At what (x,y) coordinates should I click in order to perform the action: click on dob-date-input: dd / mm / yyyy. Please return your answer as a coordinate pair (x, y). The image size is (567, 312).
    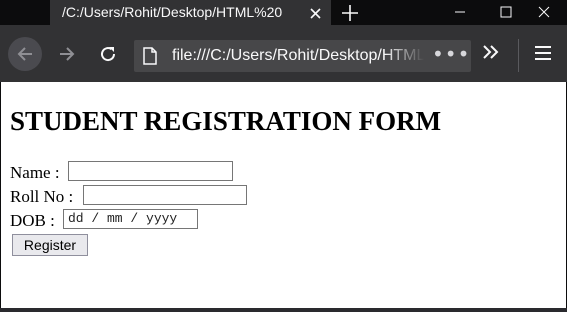
    Looking at the image, I should click on (130, 219).